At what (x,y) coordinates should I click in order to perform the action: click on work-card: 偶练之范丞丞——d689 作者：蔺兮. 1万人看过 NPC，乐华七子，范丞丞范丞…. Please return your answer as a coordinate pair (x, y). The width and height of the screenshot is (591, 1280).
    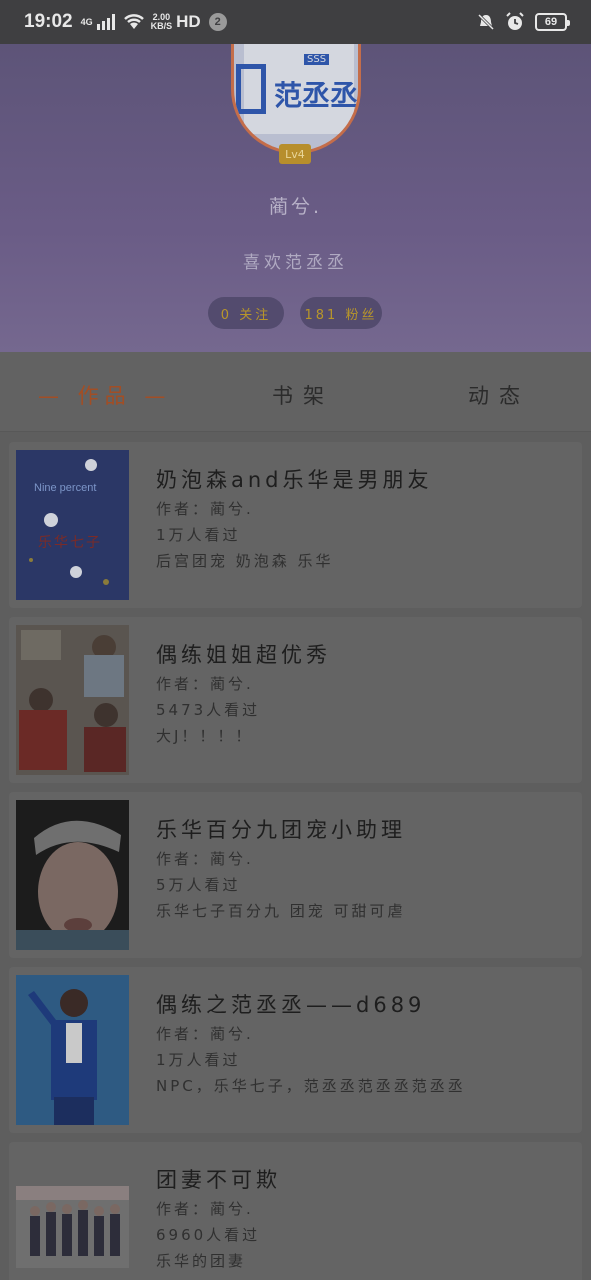
    Looking at the image, I should click on (295, 1050).